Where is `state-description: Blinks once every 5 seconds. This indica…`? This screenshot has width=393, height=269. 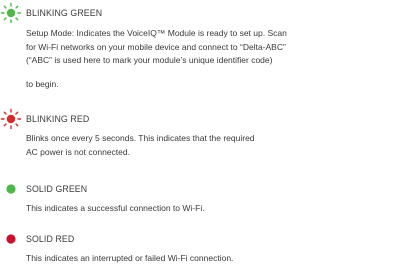
state-description: Blinks once every 5 seconds. This indica… is located at coordinates (140, 145).